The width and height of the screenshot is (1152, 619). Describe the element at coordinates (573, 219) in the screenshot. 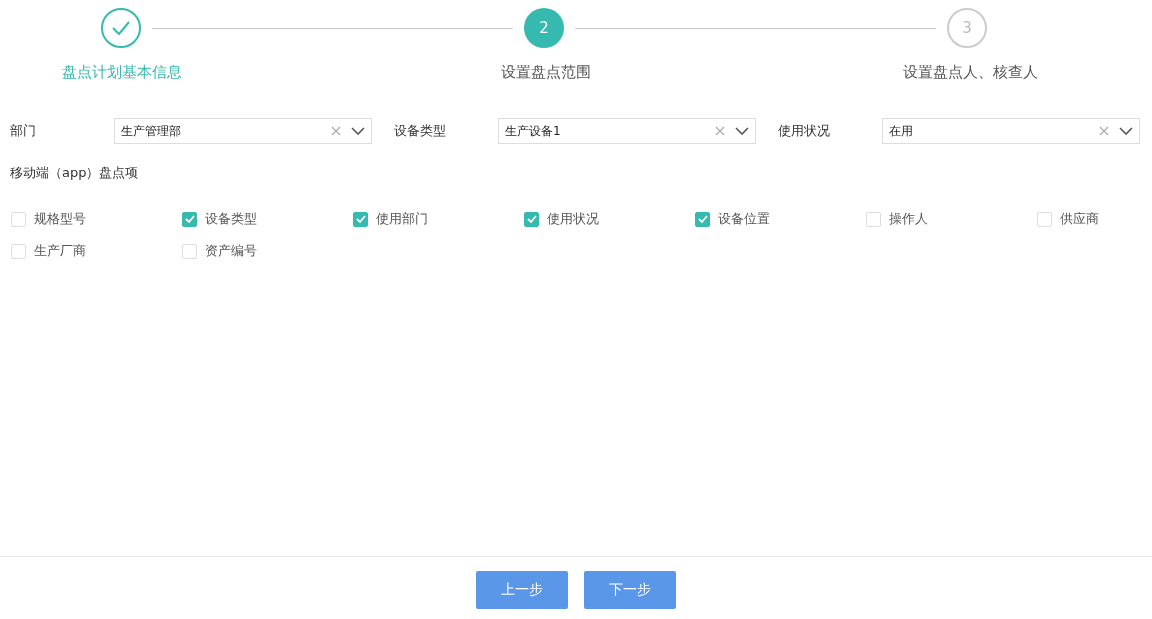

I see `checkbox-label: 使用状况` at that location.